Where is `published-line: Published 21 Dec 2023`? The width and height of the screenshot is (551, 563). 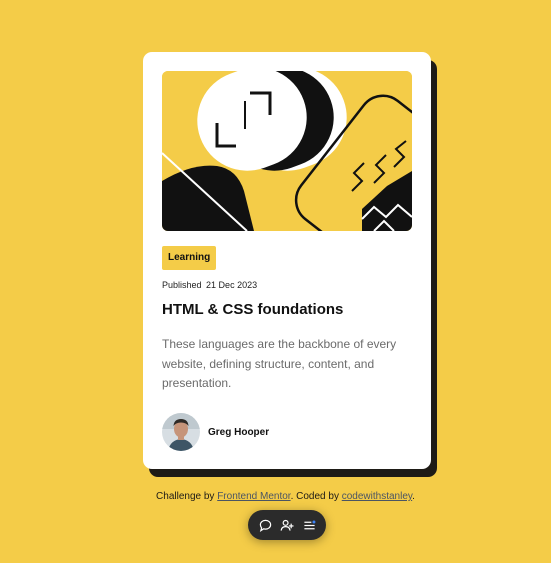 published-line: Published 21 Dec 2023 is located at coordinates (209, 285).